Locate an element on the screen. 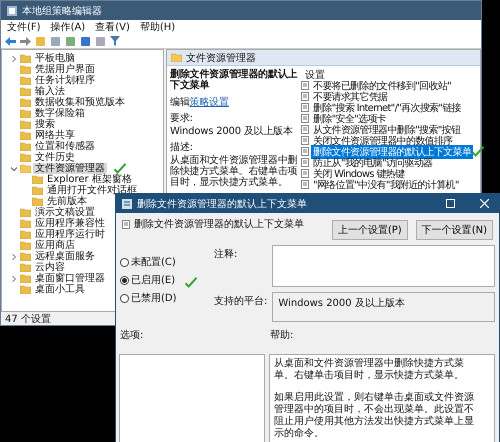  tree-item: 应用程序运行时 is located at coordinates (70, 234).